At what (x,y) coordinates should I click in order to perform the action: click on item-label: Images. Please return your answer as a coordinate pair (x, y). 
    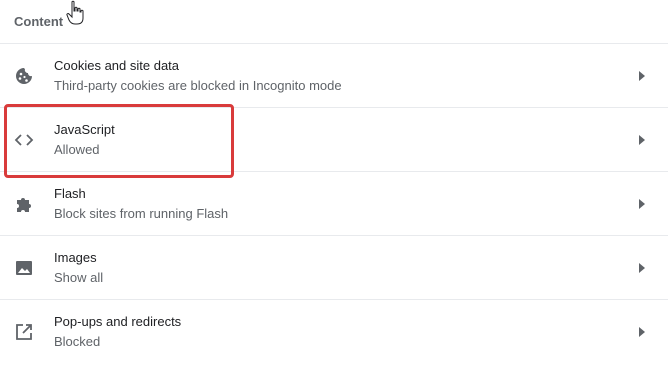
    Looking at the image, I should click on (75, 257).